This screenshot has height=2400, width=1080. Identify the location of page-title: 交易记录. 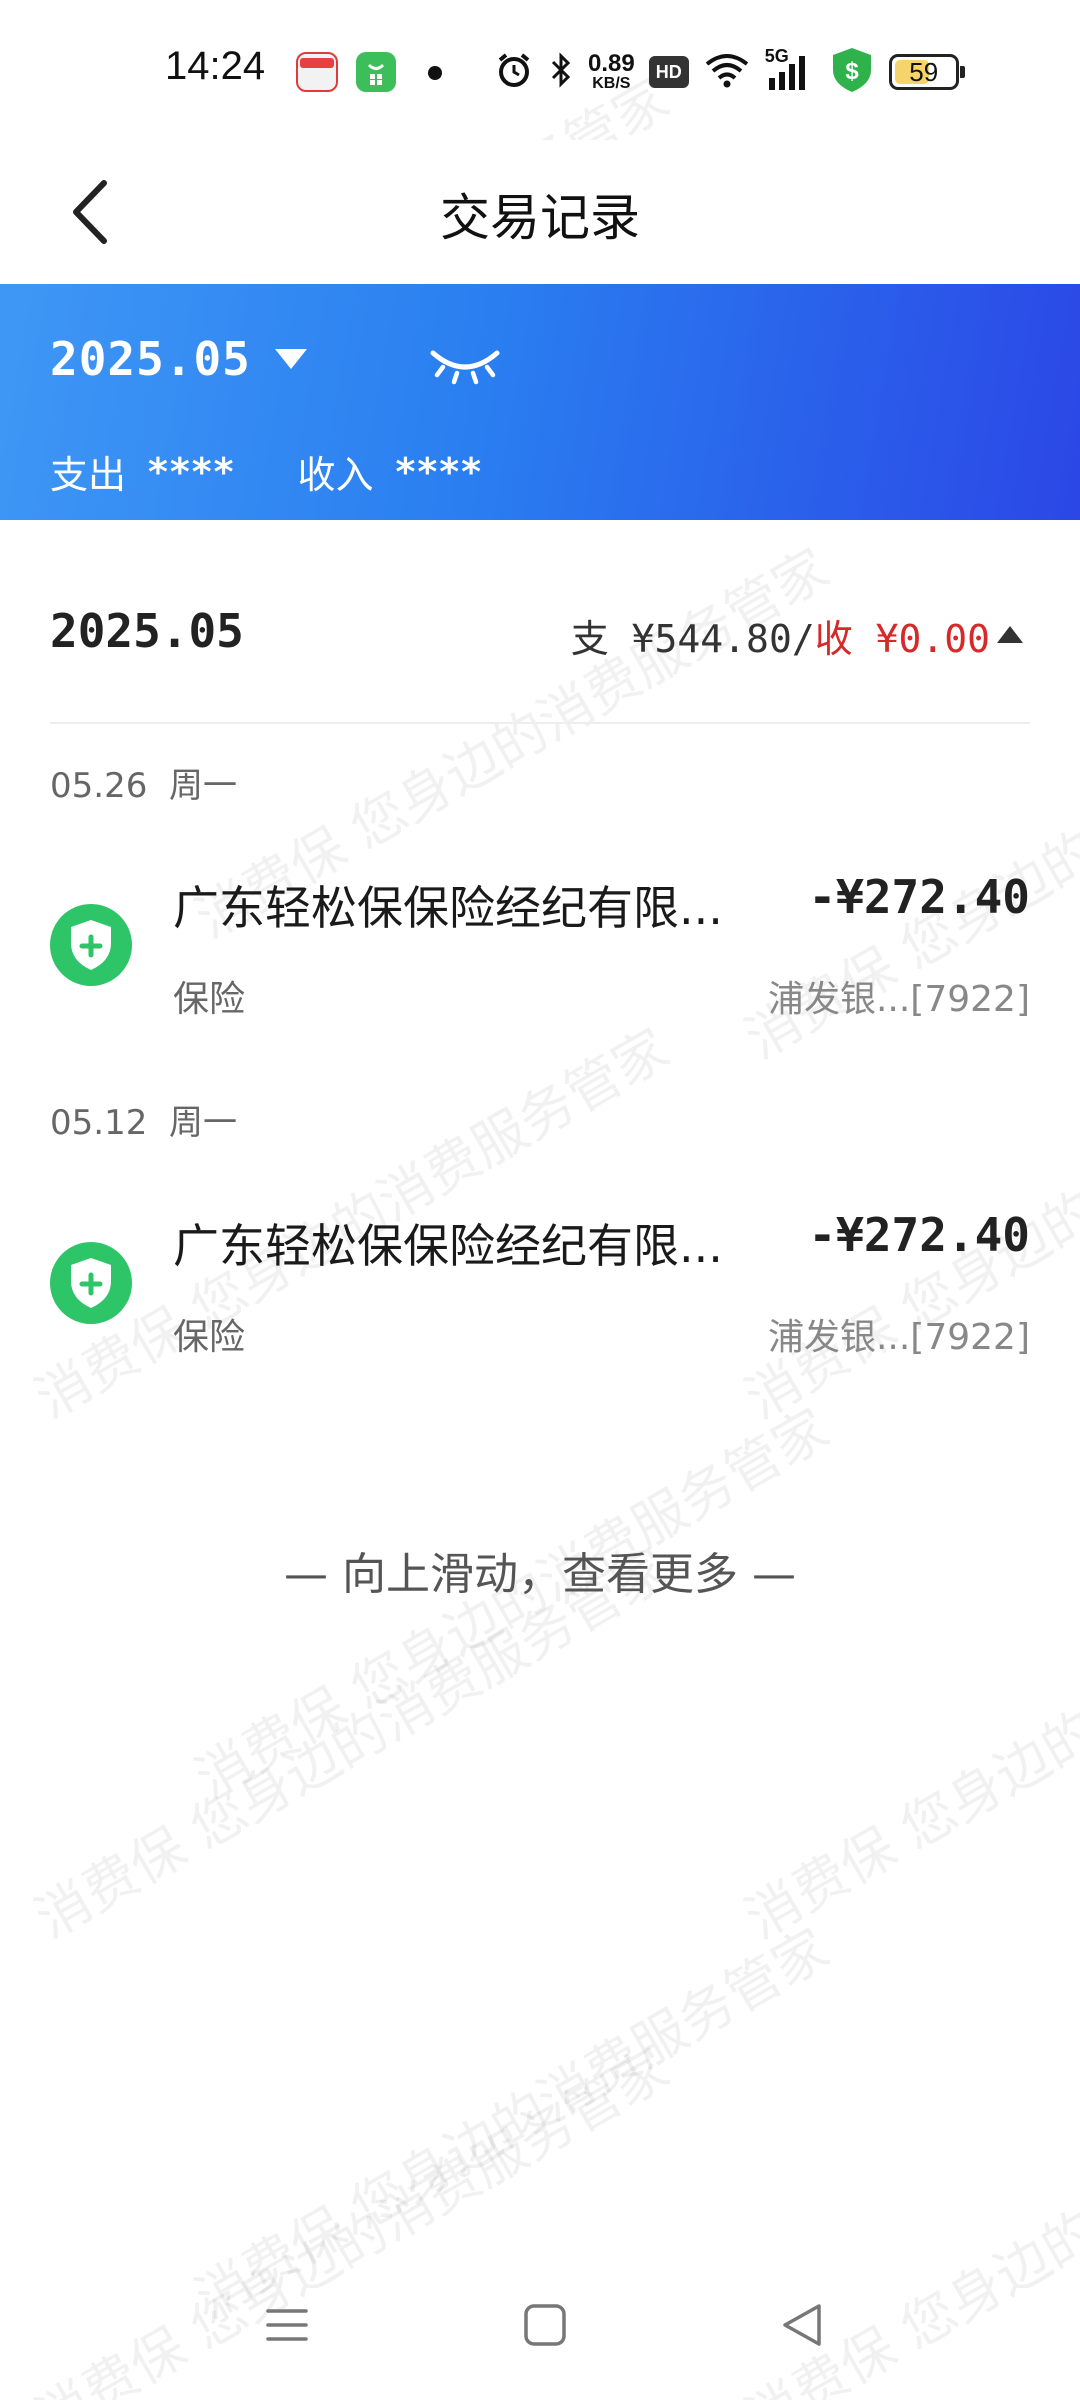
(540, 218).